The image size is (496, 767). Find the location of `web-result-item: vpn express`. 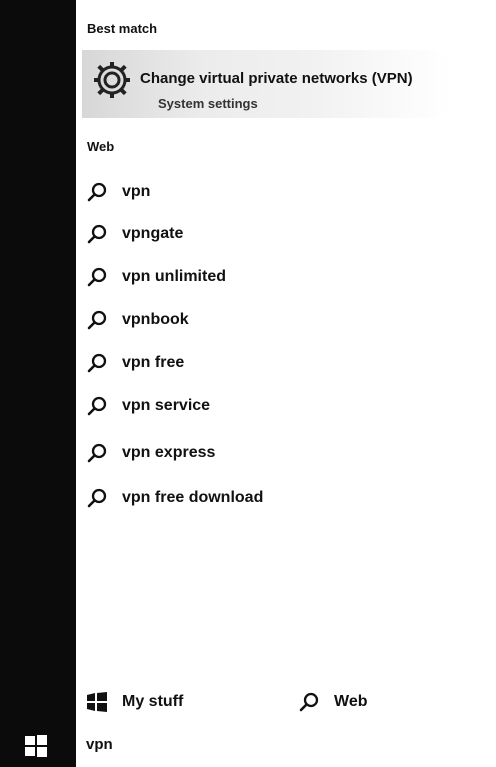

web-result-item: vpn express is located at coordinates (262, 453).